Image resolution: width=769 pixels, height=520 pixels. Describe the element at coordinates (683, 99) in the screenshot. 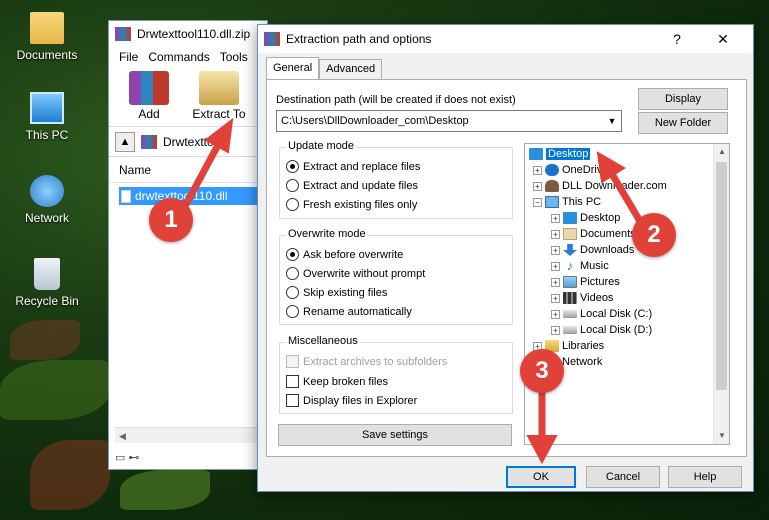

I see `display-button: Display` at that location.